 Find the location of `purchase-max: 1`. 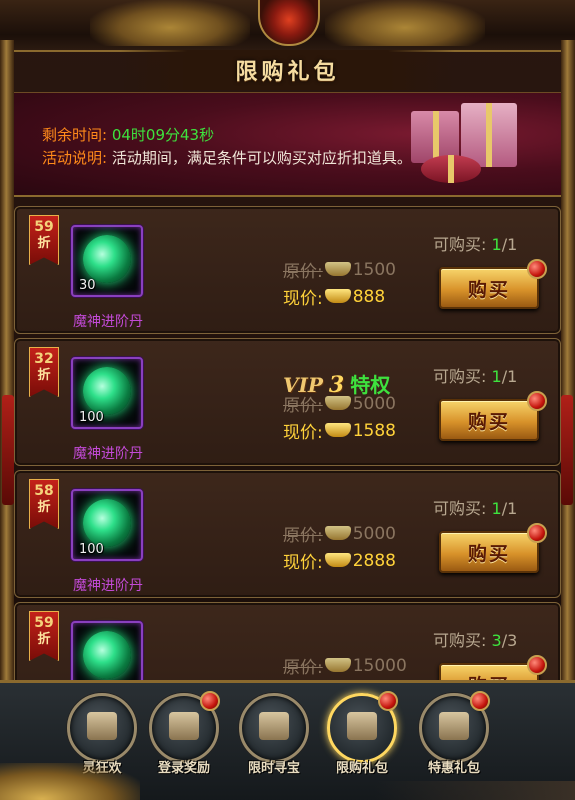

purchase-max: 1 is located at coordinates (512, 508).